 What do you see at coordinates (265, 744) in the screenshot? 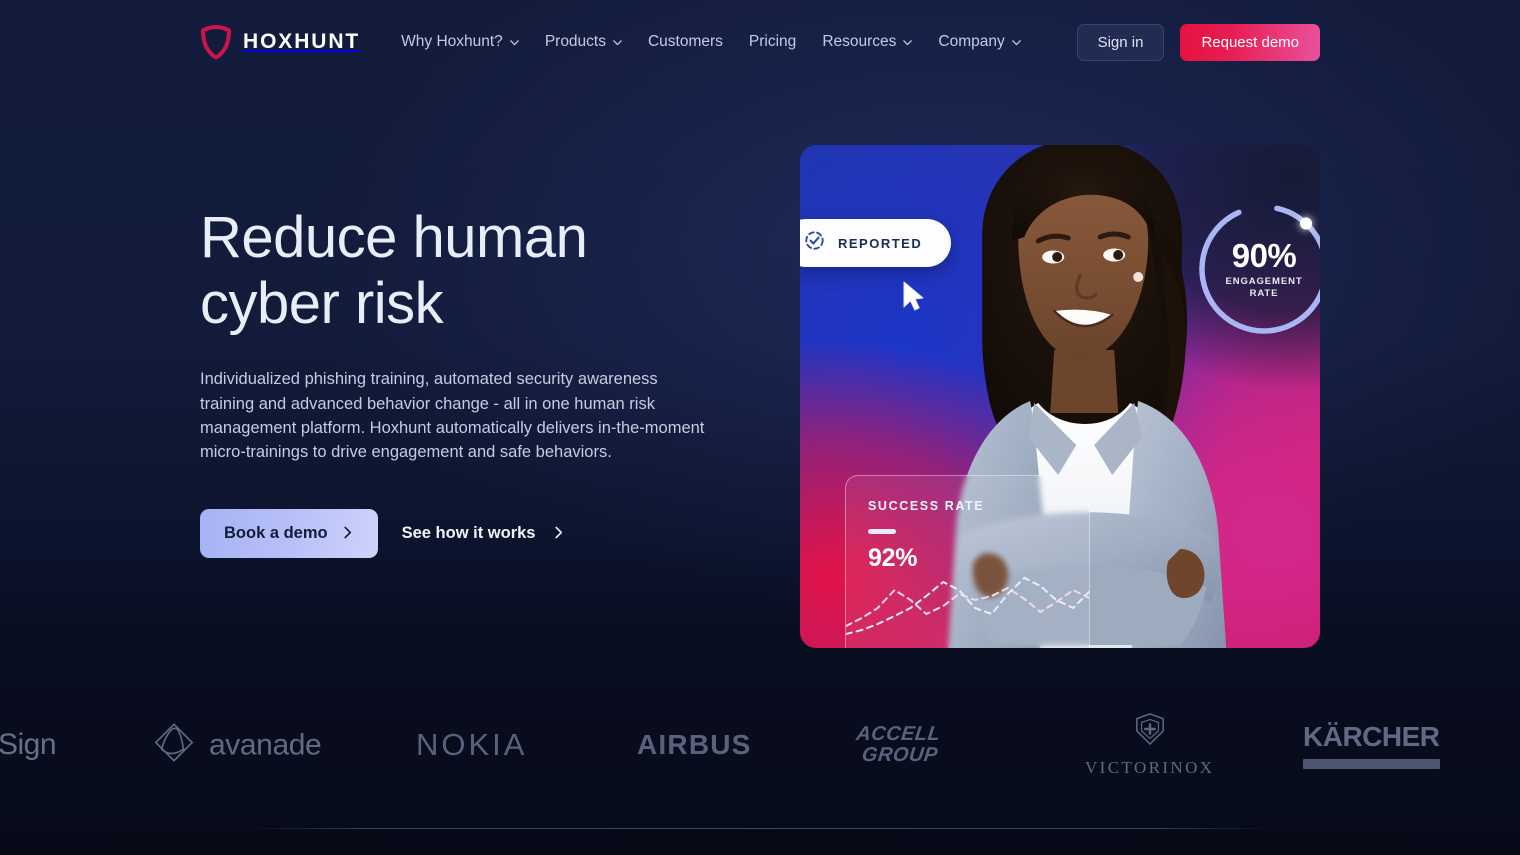
I see `avanade-wordmark: avanade` at bounding box center [265, 744].